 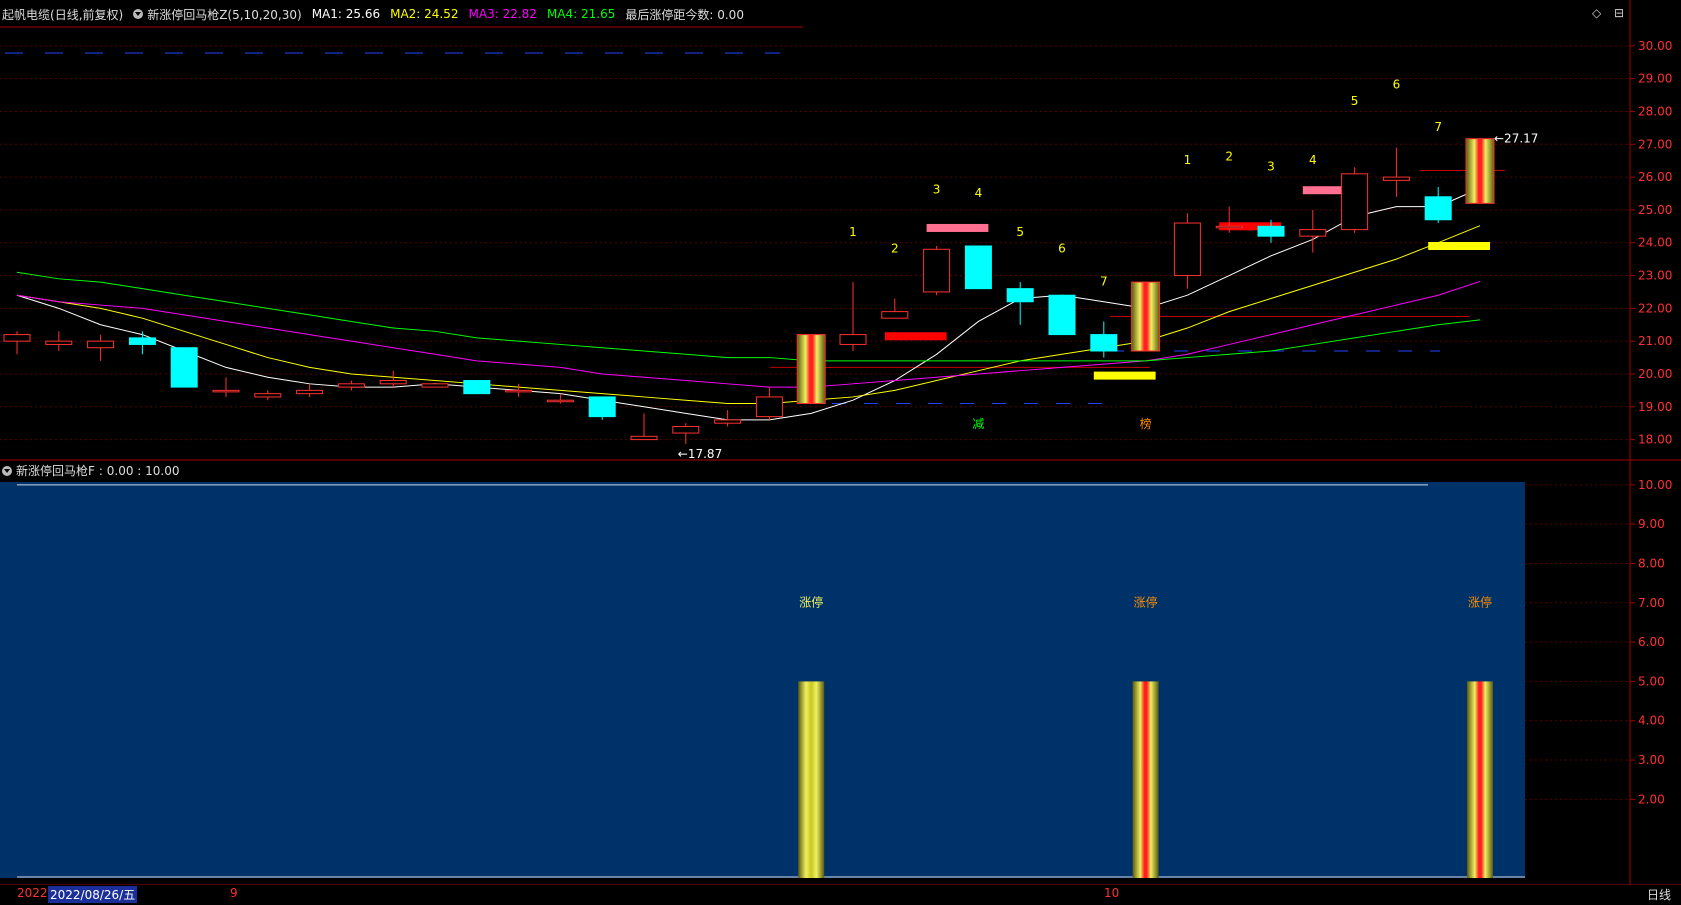 I want to click on ma3-label: MA3: 22.82, so click(x=502, y=14).